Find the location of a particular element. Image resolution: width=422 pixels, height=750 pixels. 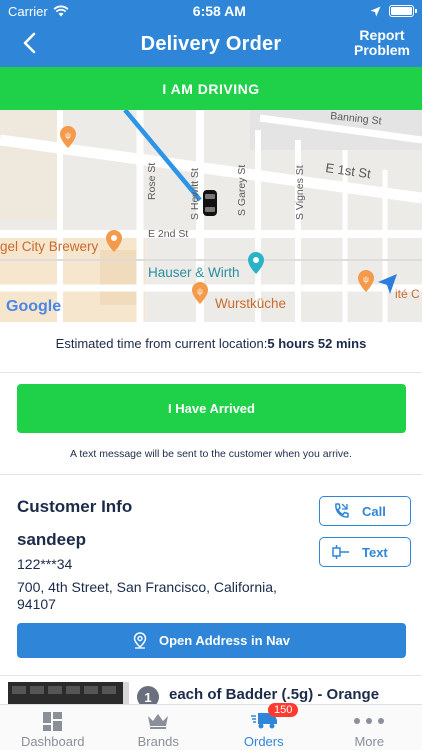

street-label-rose: Rose St is located at coordinates (152, 181).